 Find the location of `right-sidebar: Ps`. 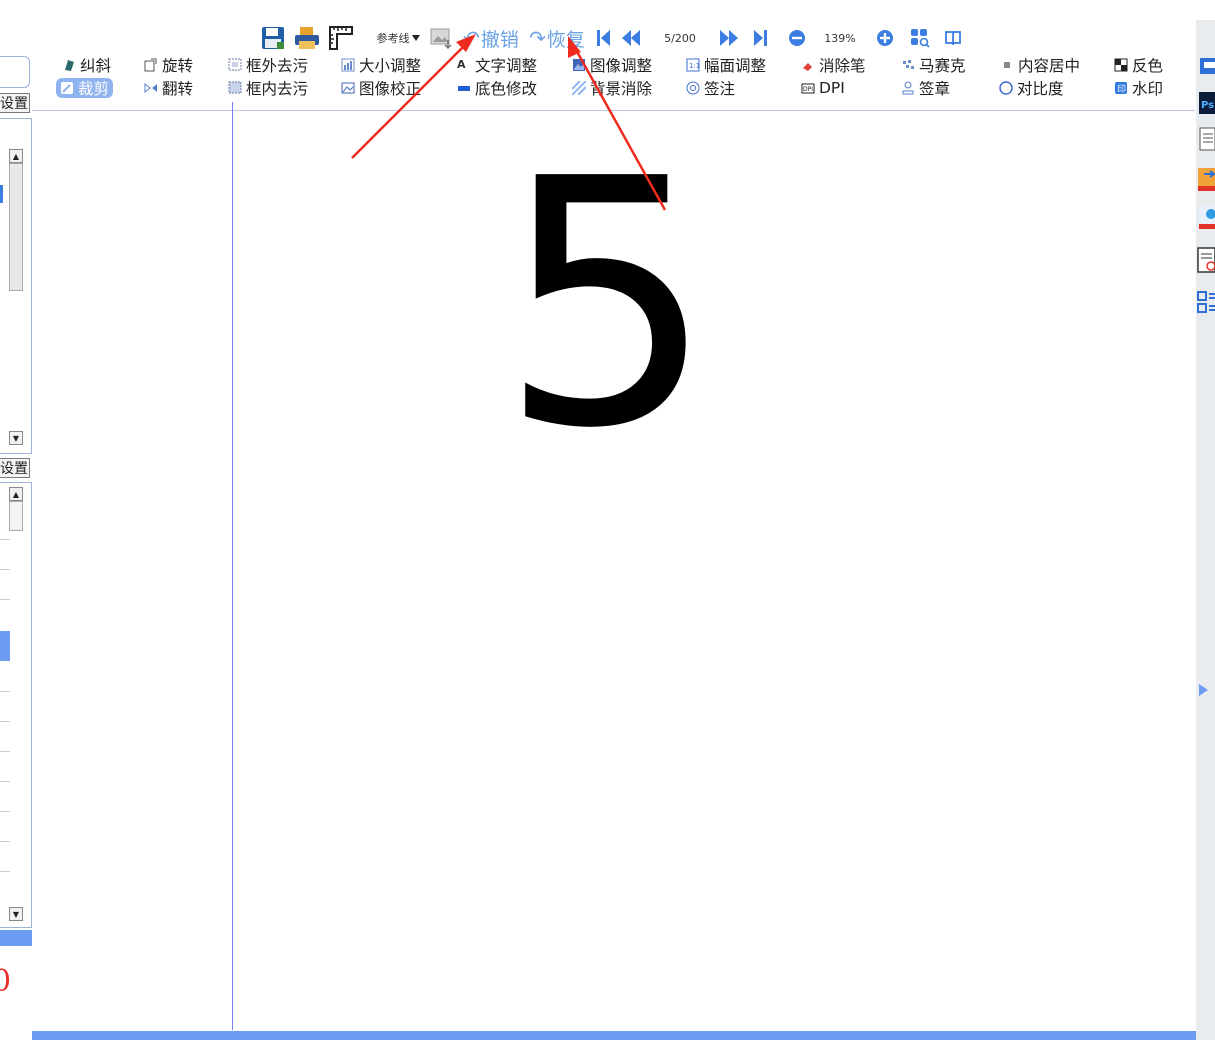

right-sidebar: Ps is located at coordinates (1205, 530).